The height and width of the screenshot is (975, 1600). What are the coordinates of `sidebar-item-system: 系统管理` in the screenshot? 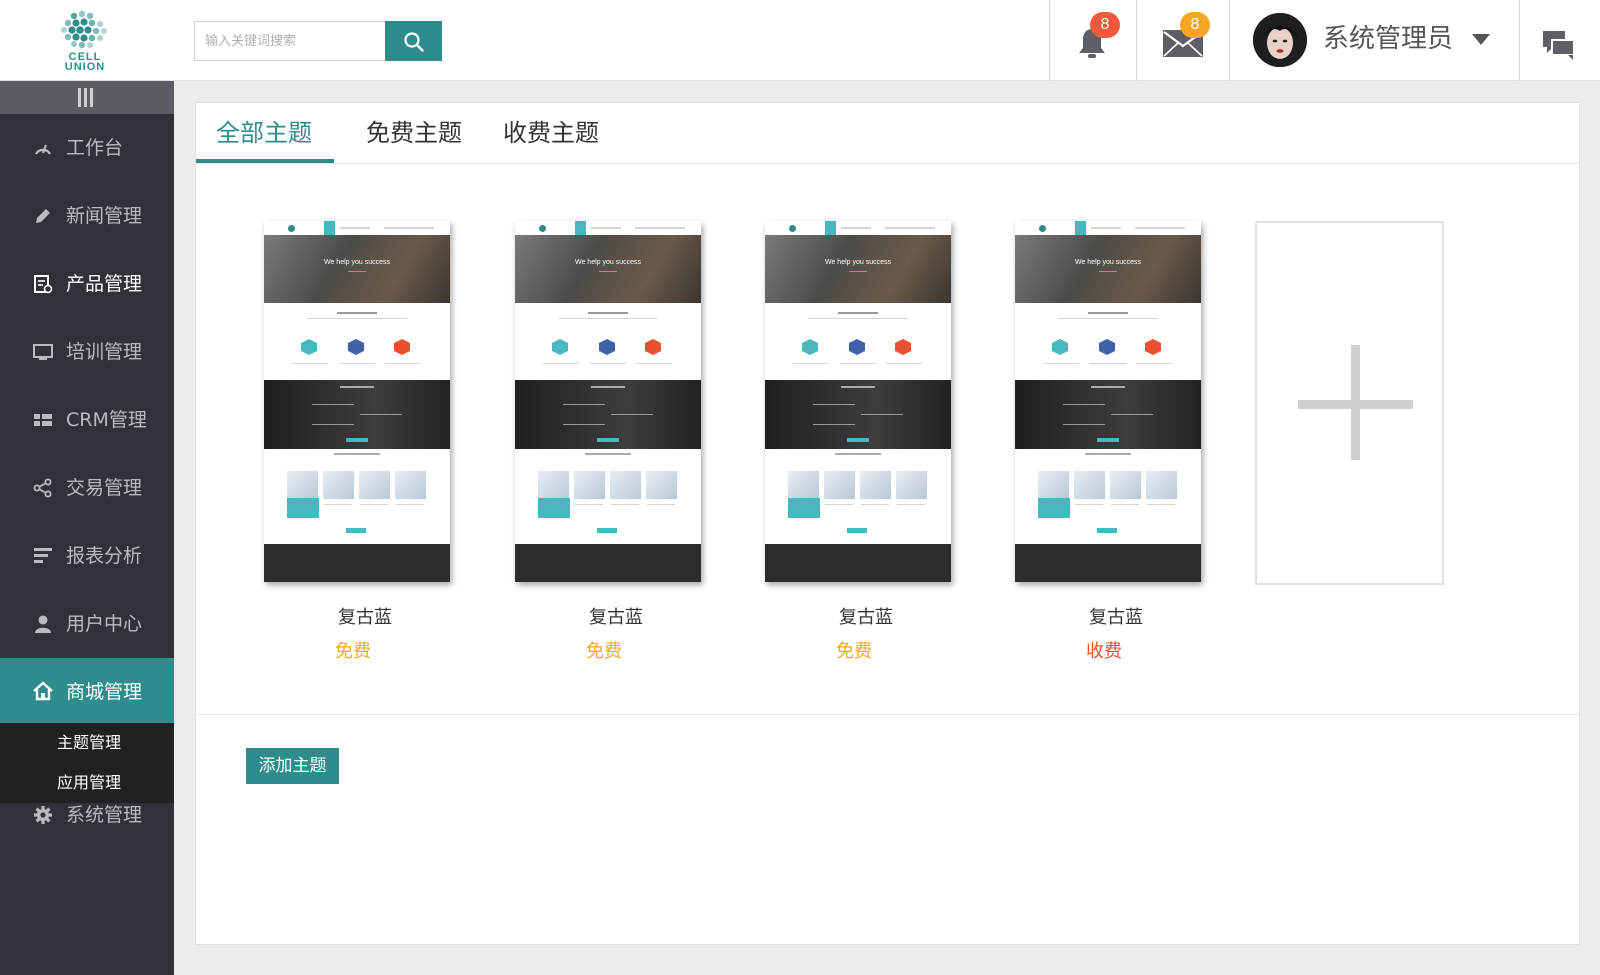 It's located at (87, 831).